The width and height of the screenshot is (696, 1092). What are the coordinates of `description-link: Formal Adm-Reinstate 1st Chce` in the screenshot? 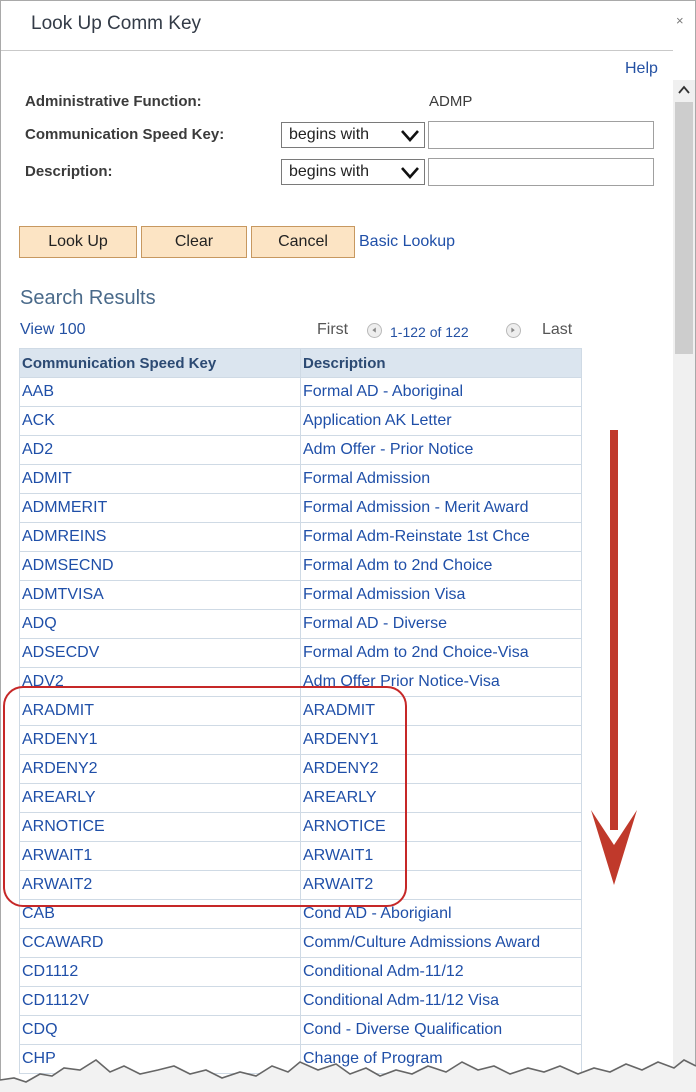 It's located at (441, 537).